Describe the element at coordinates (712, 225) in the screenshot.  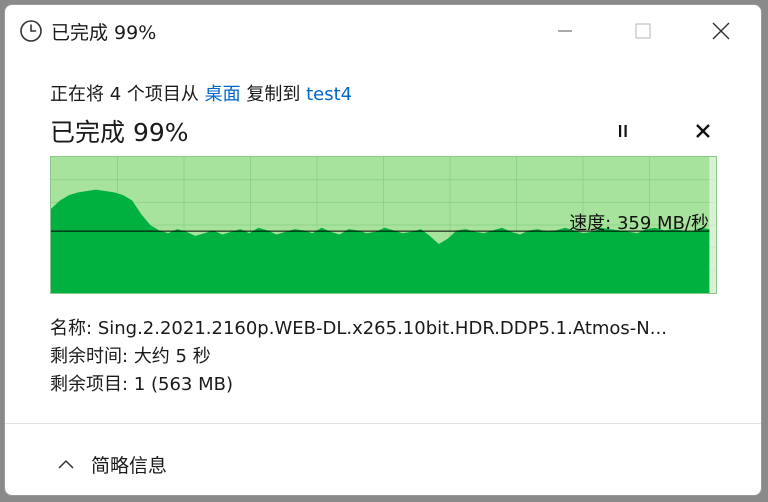
I see `remaining-region` at that location.